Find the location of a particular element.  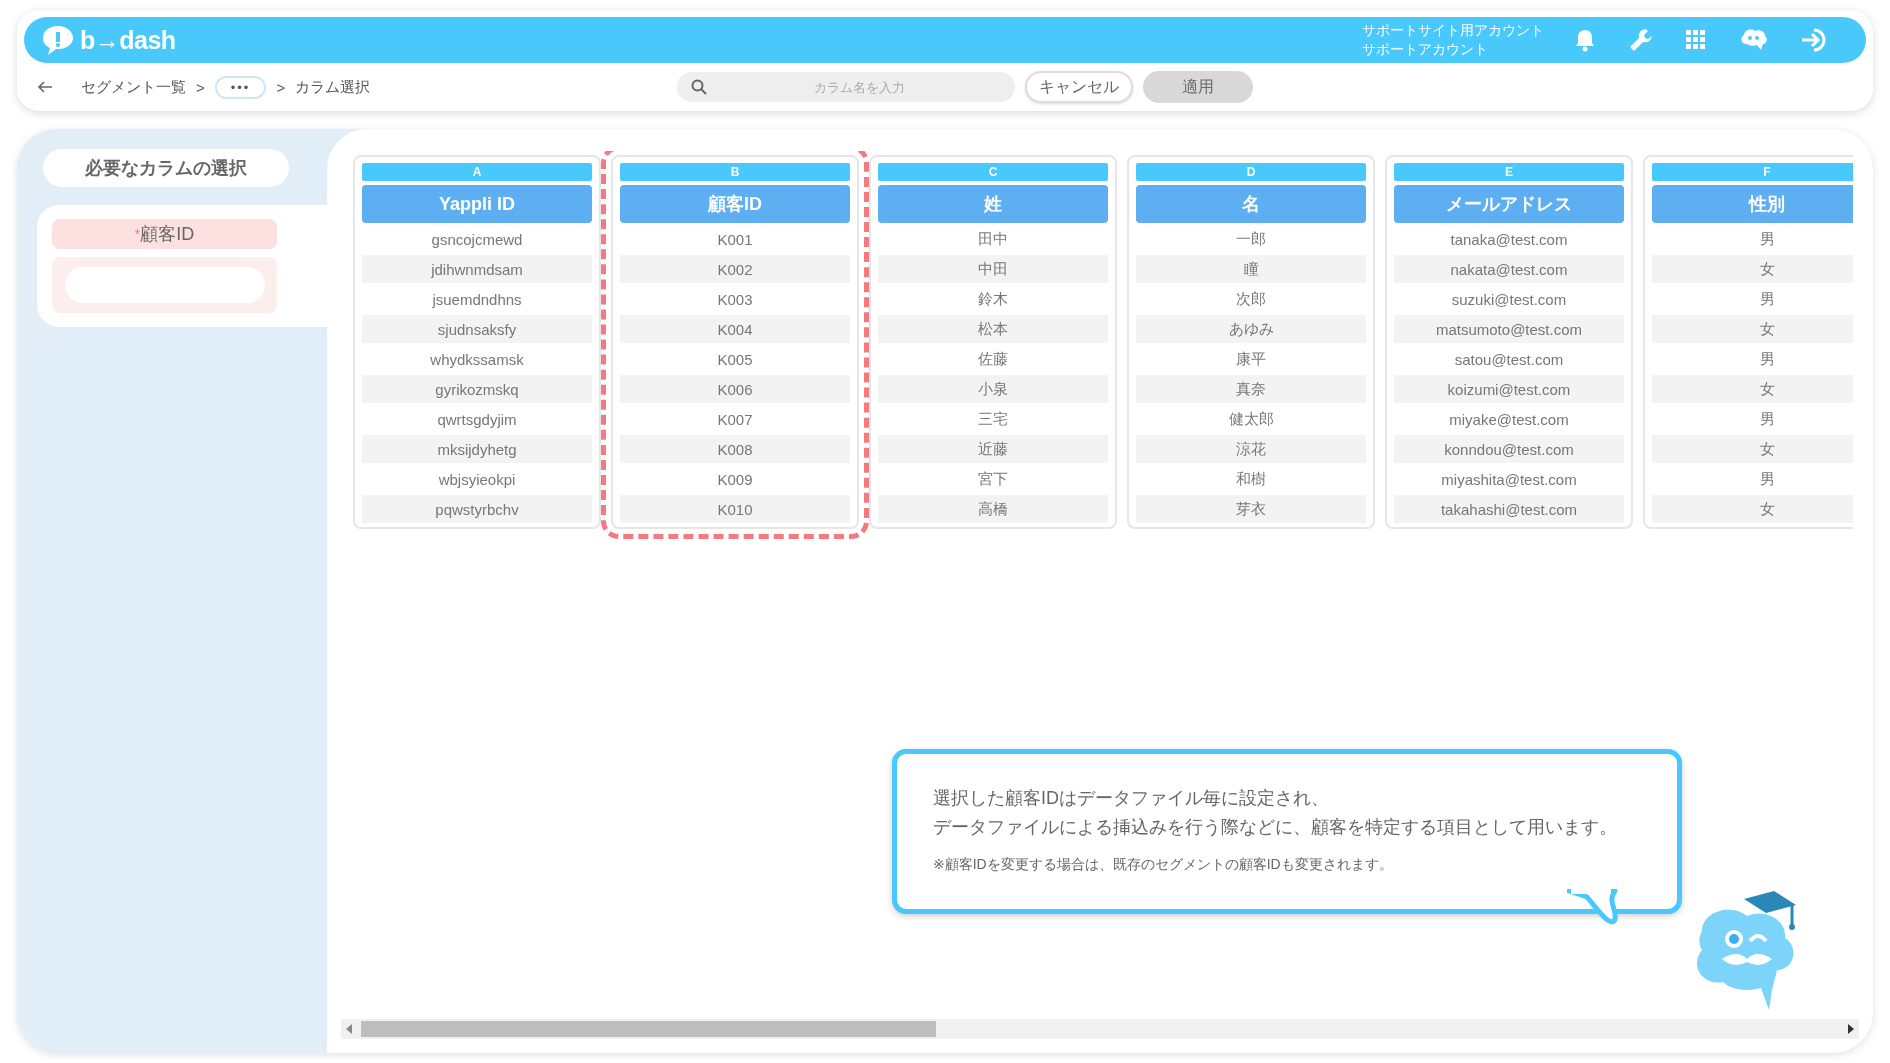

column-header: メールアドレス is located at coordinates (1509, 204).